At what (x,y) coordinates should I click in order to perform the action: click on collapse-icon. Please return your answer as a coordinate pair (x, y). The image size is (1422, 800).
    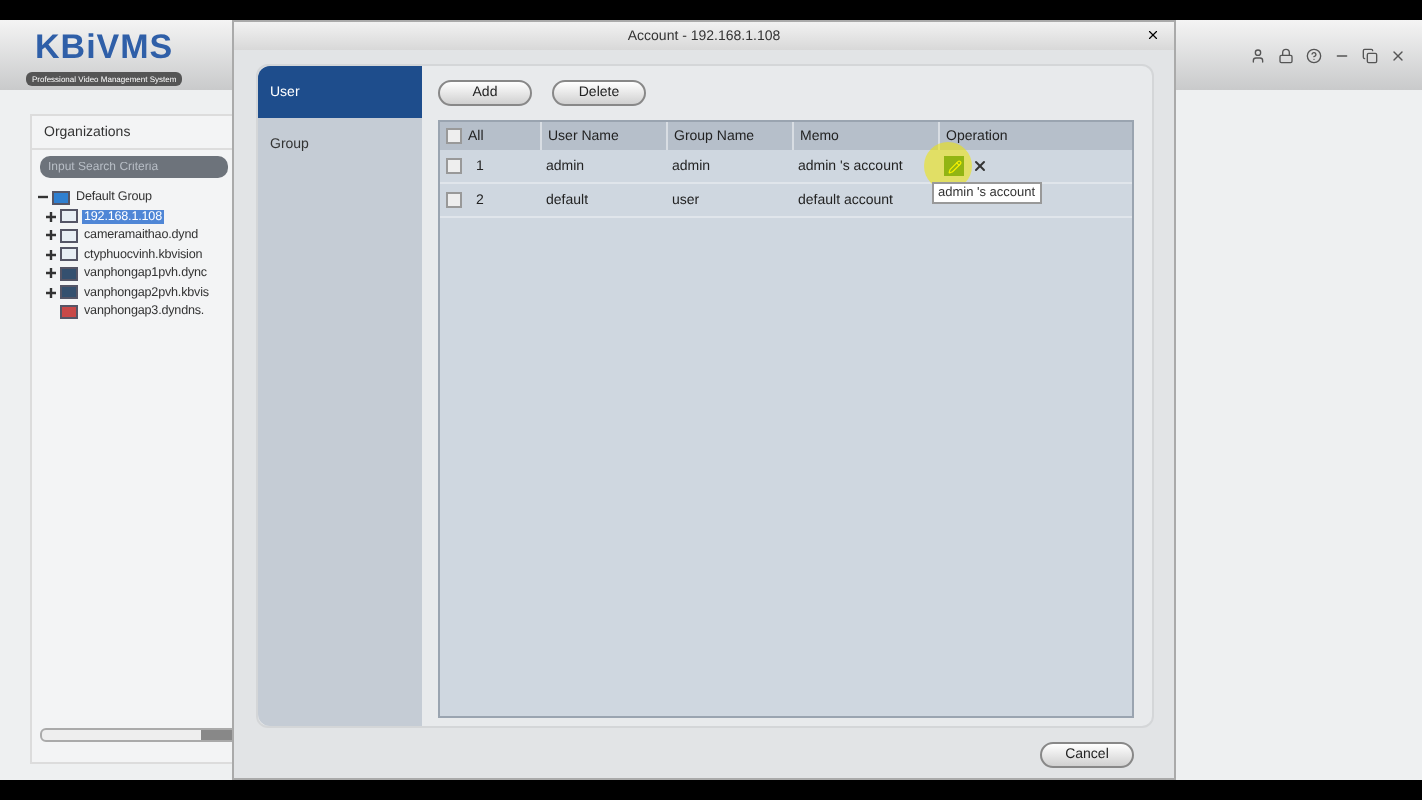
    Looking at the image, I should click on (43, 197).